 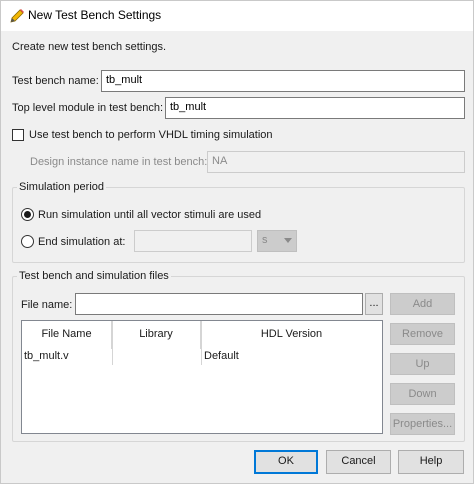 What do you see at coordinates (422, 334) in the screenshot?
I see `remove-button: Remove` at bounding box center [422, 334].